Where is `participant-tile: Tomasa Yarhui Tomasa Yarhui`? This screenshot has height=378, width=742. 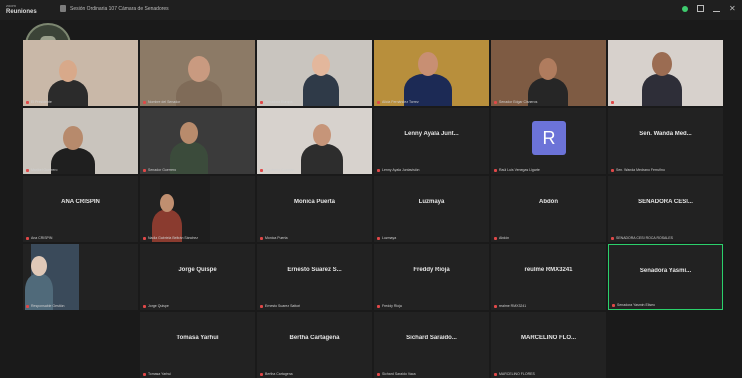
participant-tile: Tomasa Yarhui Tomasa Yarhui is located at coordinates (197, 345).